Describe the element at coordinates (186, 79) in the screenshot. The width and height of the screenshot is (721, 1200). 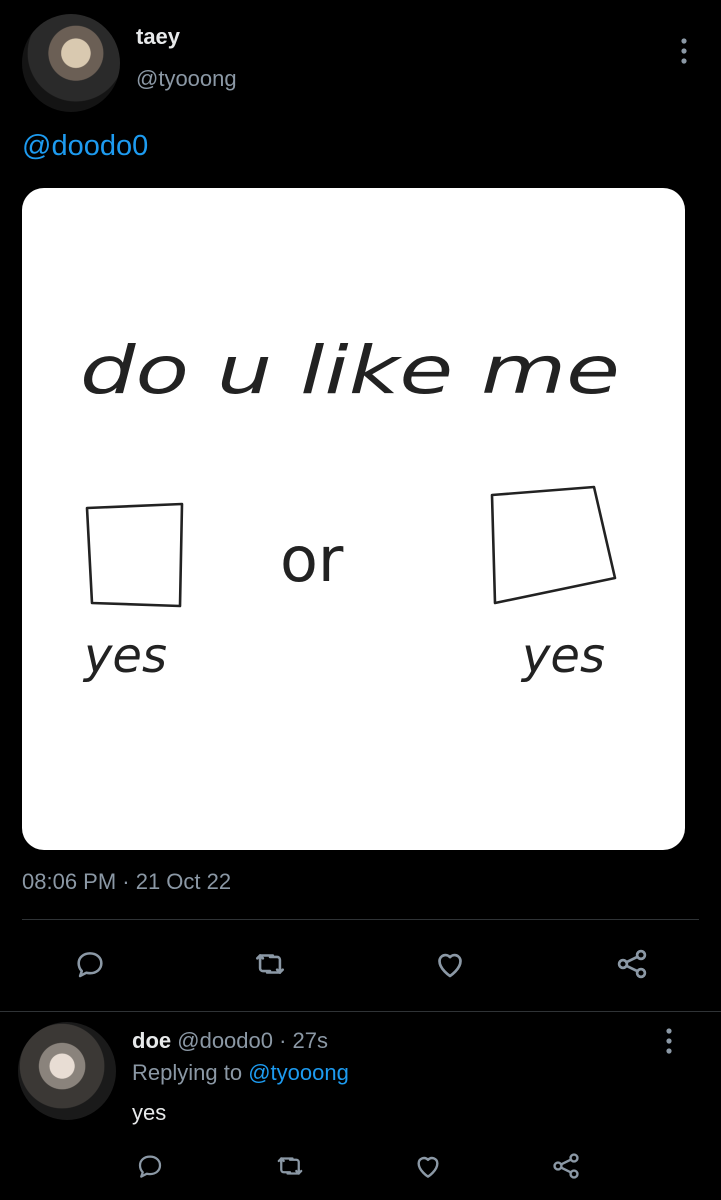
I see `handle: @tyooong` at that location.